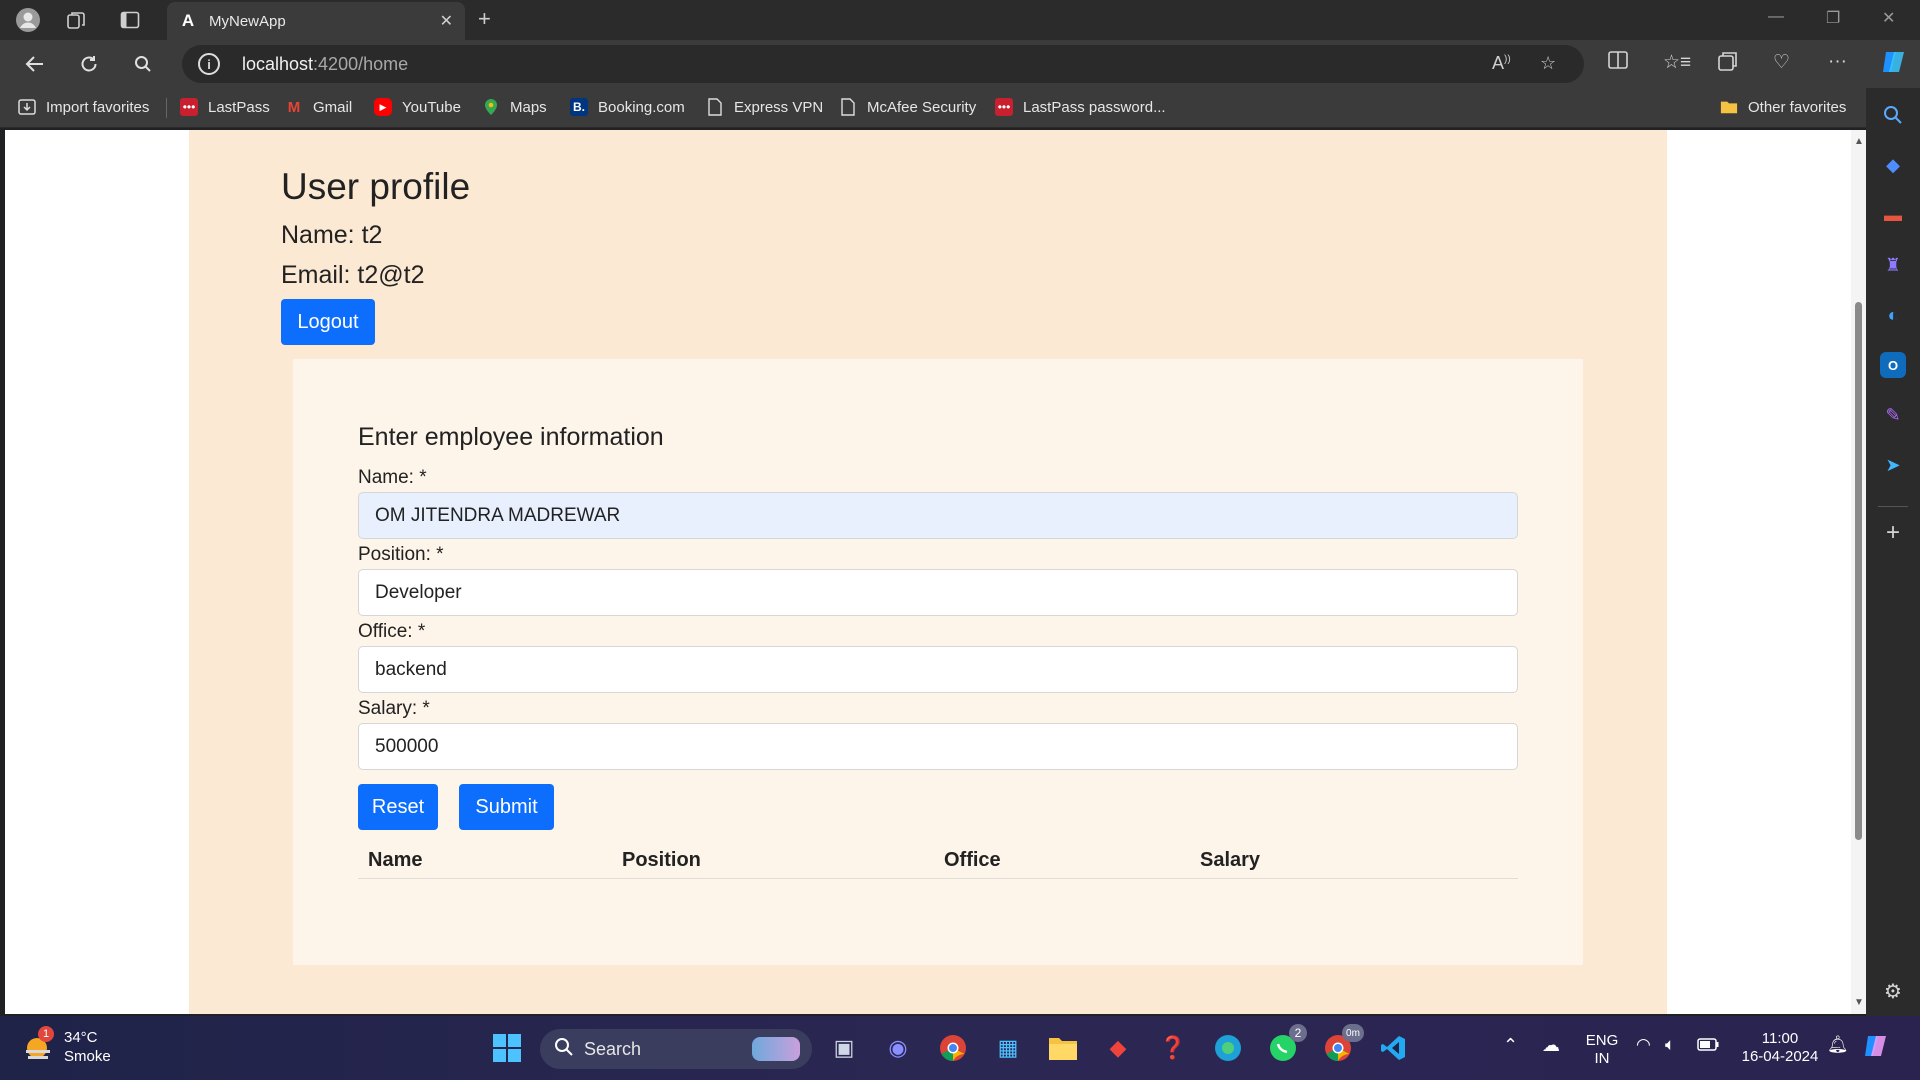 This screenshot has height=1080, width=1920. I want to click on profile-email: Email: t2@t2, so click(353, 275).